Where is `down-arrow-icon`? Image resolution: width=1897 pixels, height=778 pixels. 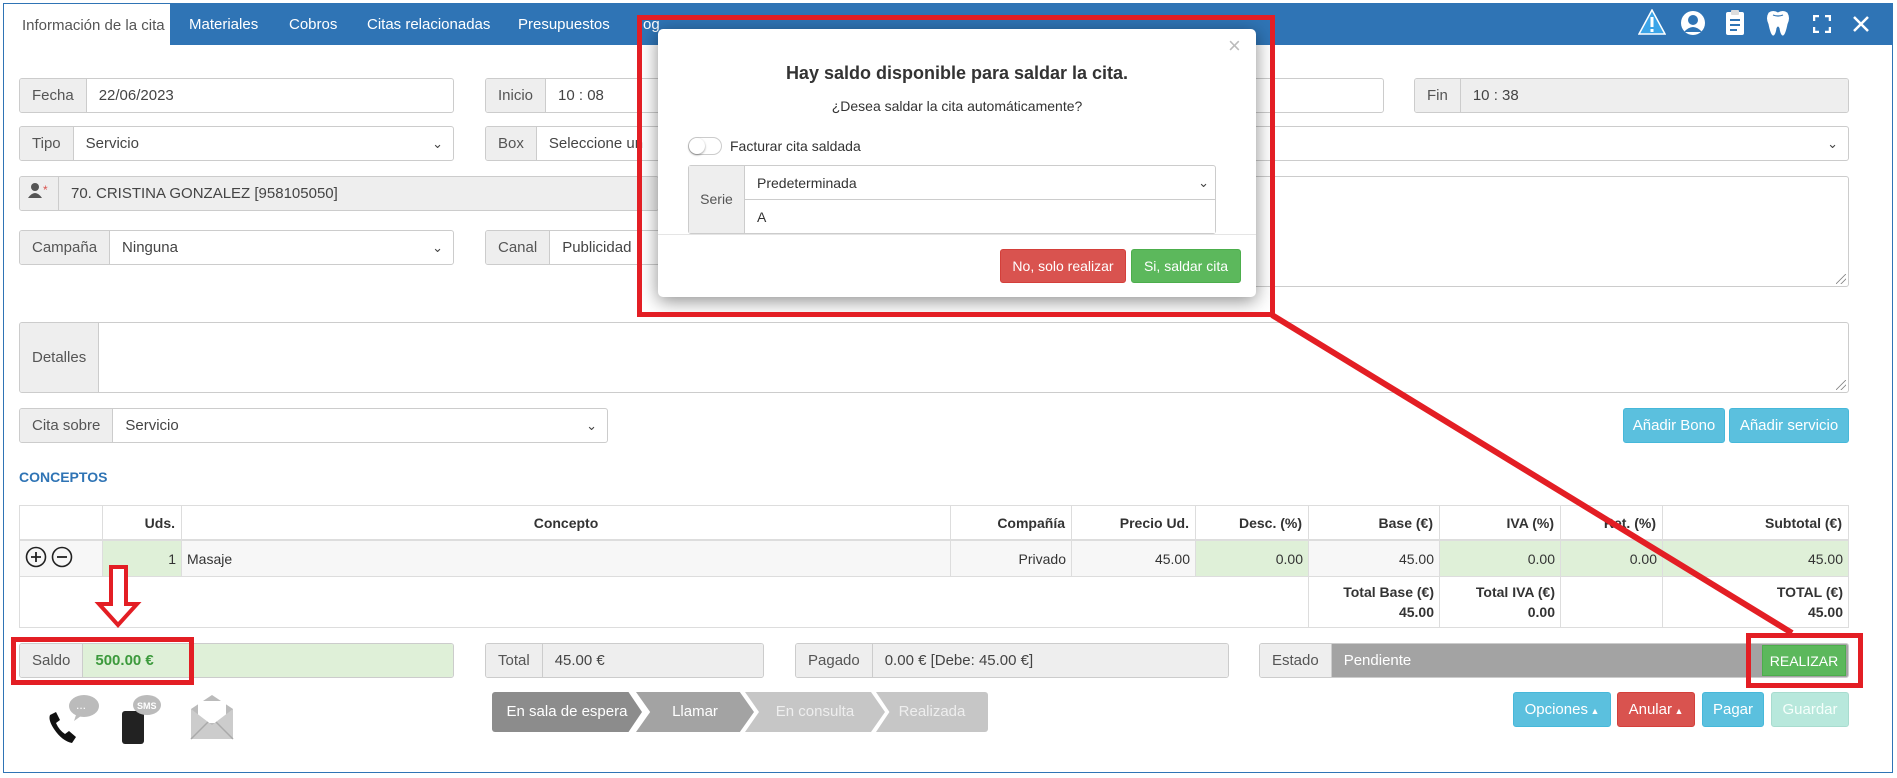 down-arrow-icon is located at coordinates (118, 596).